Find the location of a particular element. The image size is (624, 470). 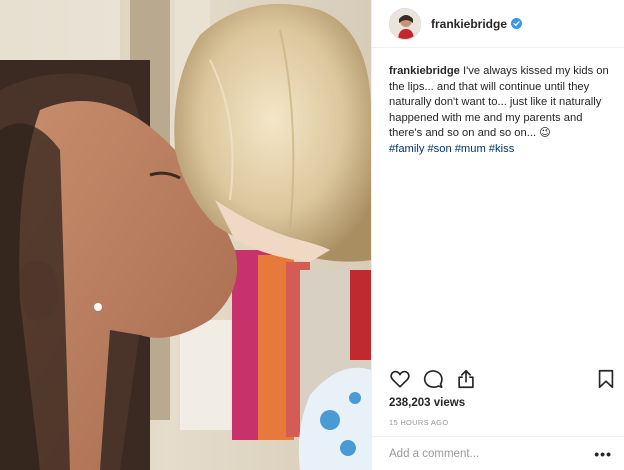

caption-username: frankiebridge is located at coordinates (424, 71).